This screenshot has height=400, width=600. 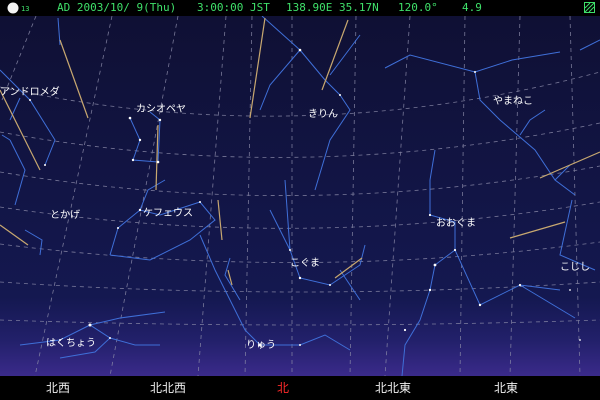 What do you see at coordinates (25, 9) in the screenshot?
I see `moon-age: 13` at bounding box center [25, 9].